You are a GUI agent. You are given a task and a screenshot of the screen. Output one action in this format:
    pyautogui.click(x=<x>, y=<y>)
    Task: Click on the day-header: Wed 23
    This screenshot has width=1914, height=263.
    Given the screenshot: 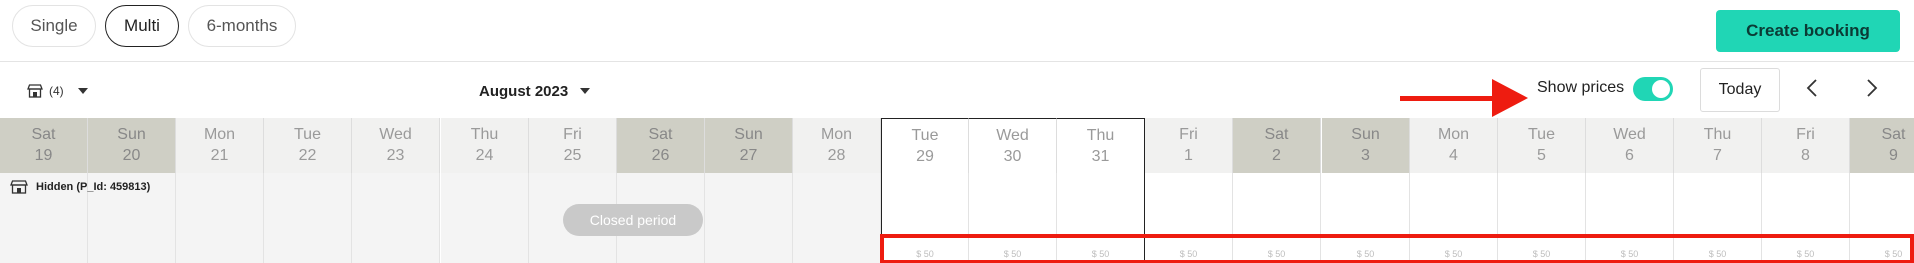 What is the action you would take?
    pyautogui.click(x=396, y=145)
    